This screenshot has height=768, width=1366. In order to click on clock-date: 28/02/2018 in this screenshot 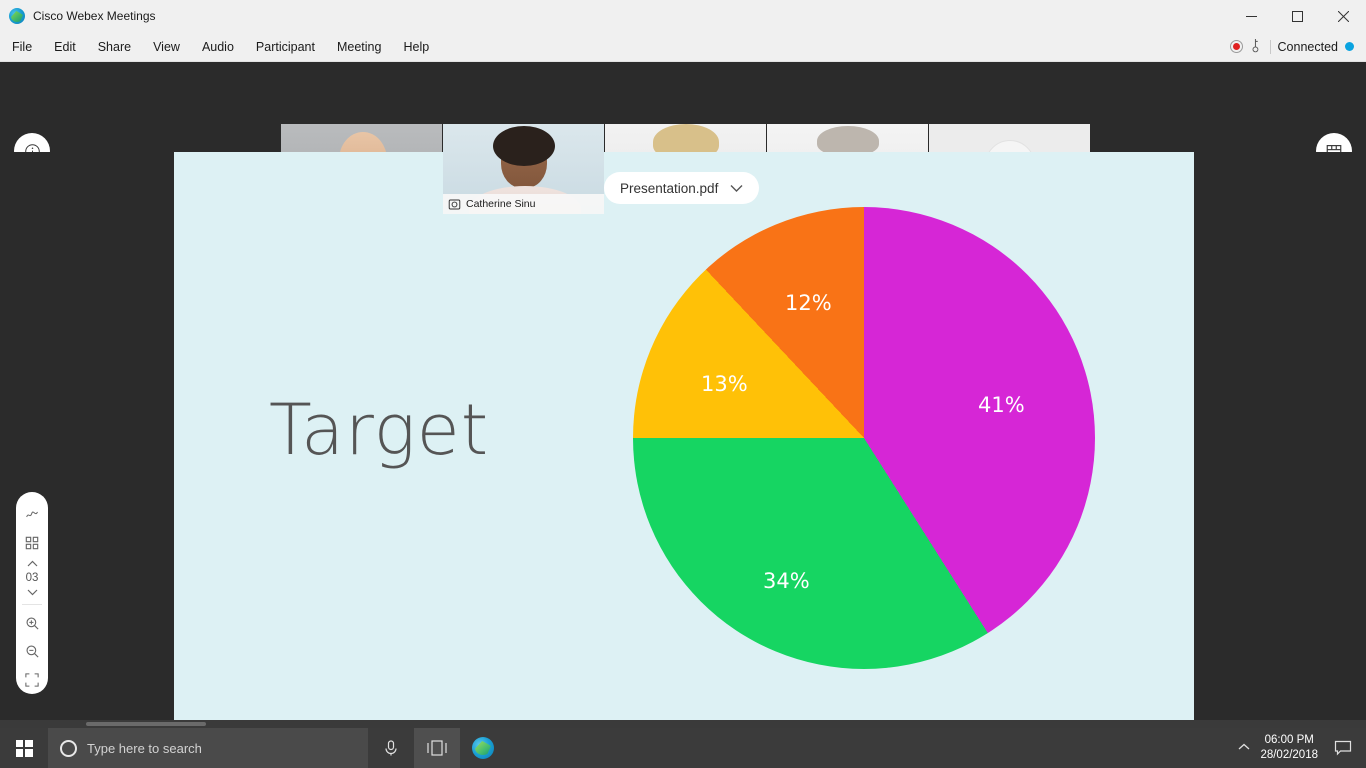, I will do `click(1289, 755)`.